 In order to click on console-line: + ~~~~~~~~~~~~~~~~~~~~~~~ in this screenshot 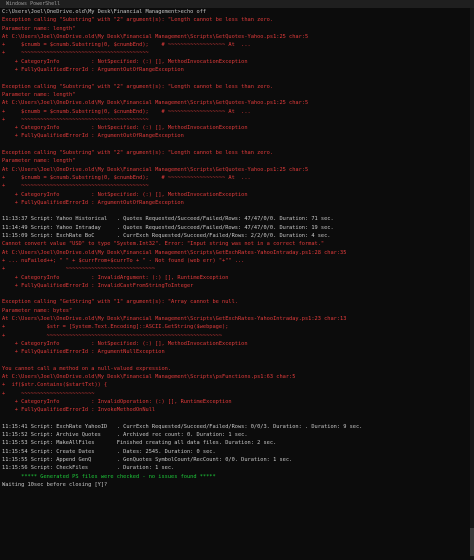, I will do `click(48, 393)`.